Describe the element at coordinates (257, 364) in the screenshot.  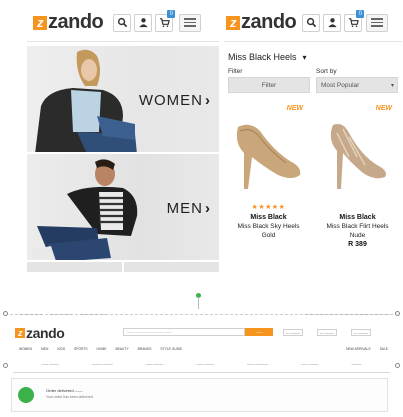
I see `order-step: —— ————` at that location.